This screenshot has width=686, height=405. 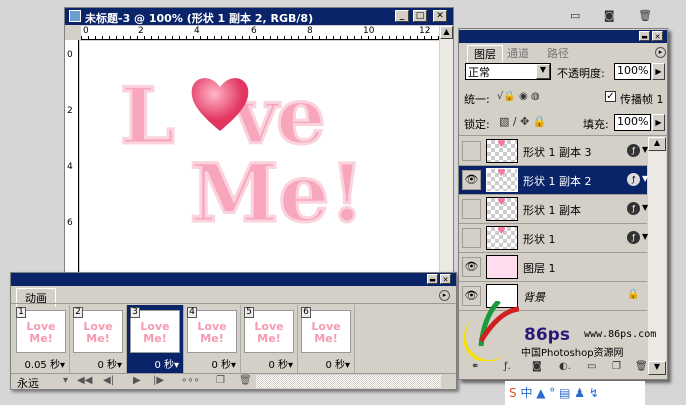 What do you see at coordinates (78, 312) in the screenshot?
I see `frame-number: 2` at bounding box center [78, 312].